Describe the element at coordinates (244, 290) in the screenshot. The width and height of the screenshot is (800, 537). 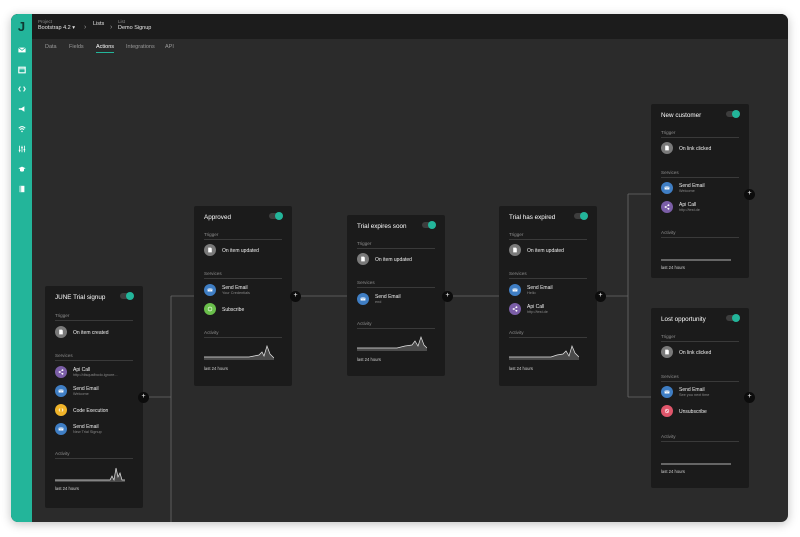
I see `service-row: Send Email Your Credentials` at that location.